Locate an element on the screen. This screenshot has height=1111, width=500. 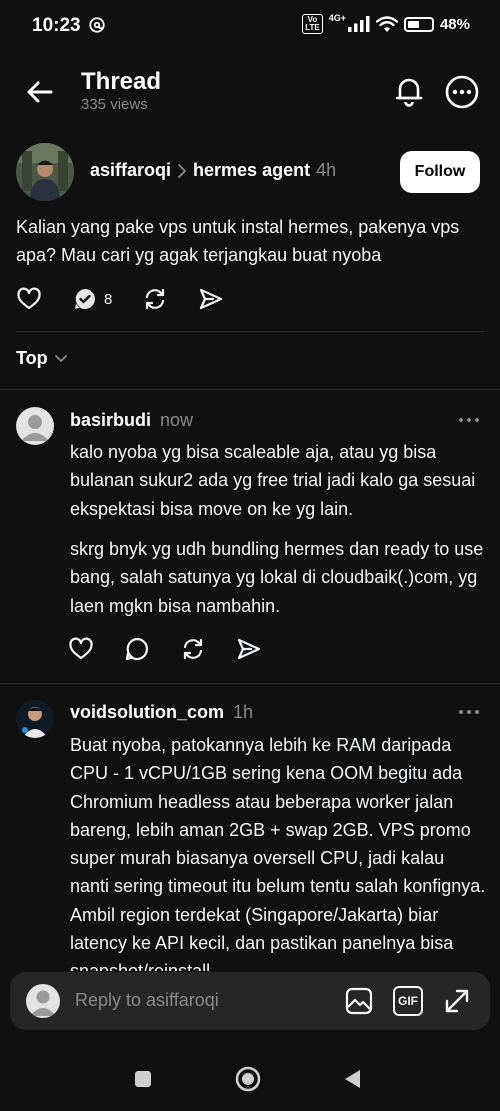
status-icons: Vo LTE 4G+ 48% is located at coordinates (386, 23).